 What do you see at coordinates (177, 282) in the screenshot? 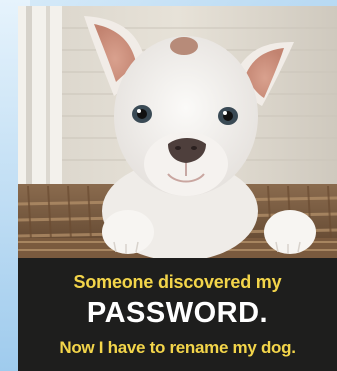
I see `caption-line-1: Someone discovered my` at bounding box center [177, 282].